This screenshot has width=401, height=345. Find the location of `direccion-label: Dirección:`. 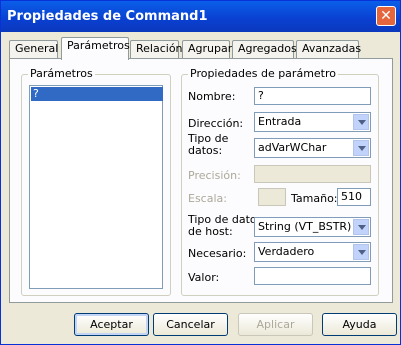

direccion-label: Dirección: is located at coordinates (216, 123).